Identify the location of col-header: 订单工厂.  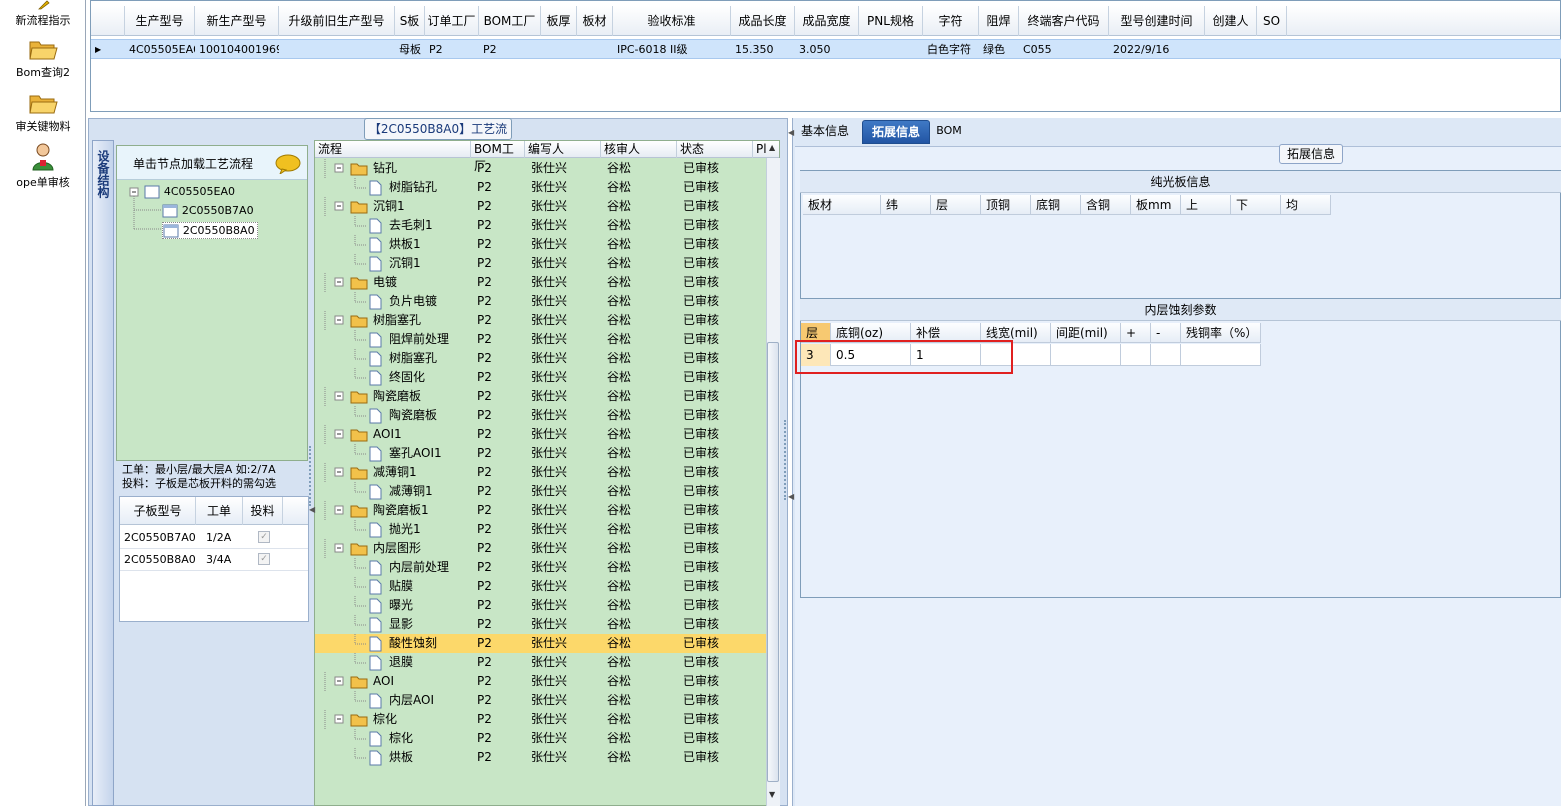
(452, 21).